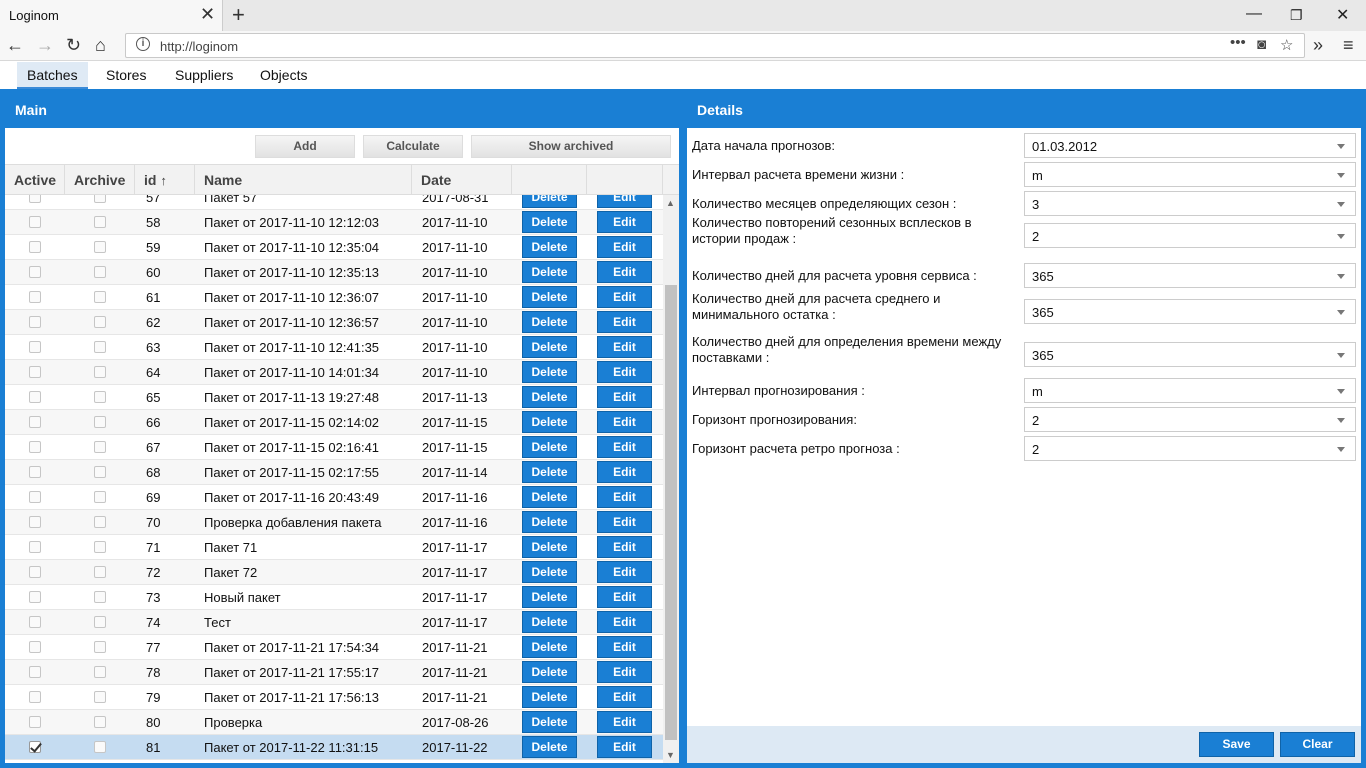 This screenshot has width=1366, height=768. Describe the element at coordinates (334, 202) in the screenshot. I see `table-row: 57 Пакет 57 2017-08-31 Delete Edit` at that location.